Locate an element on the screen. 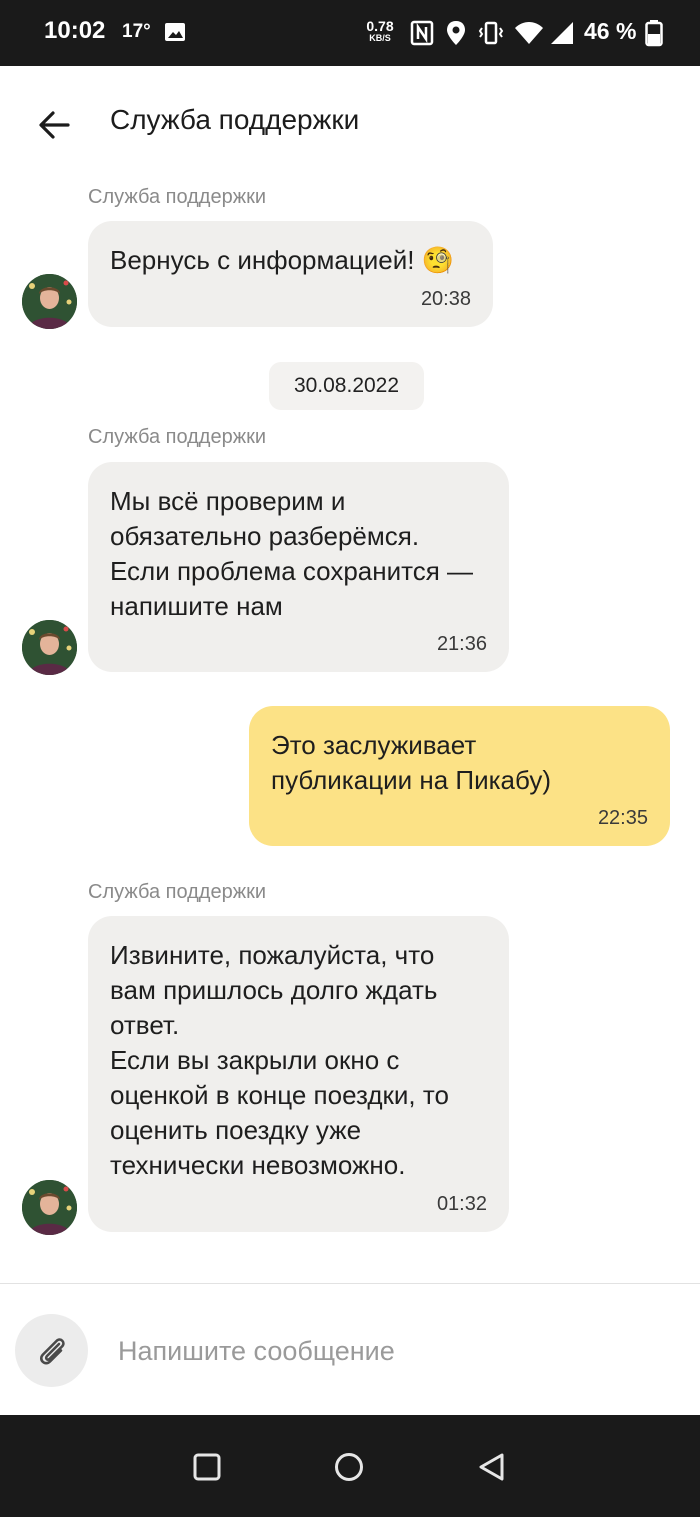 This screenshot has width=700, height=1517. message-time: 21:36 is located at coordinates (461, 644).